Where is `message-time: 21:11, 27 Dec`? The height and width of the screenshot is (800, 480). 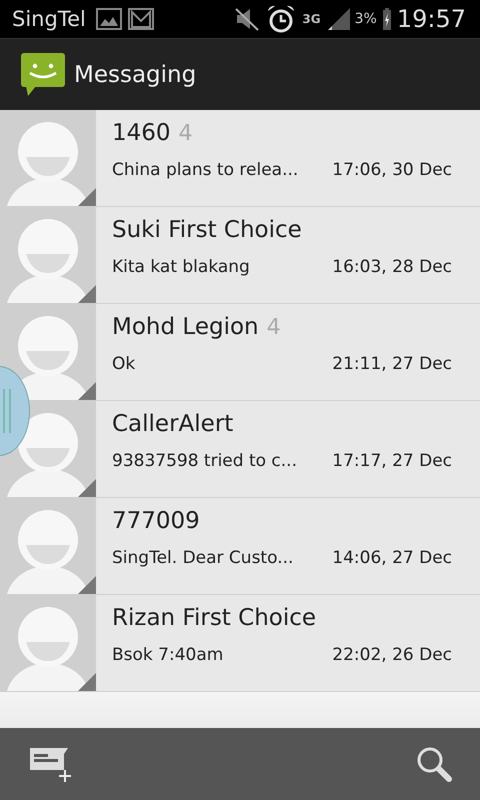 message-time: 21:11, 27 Dec is located at coordinates (392, 364).